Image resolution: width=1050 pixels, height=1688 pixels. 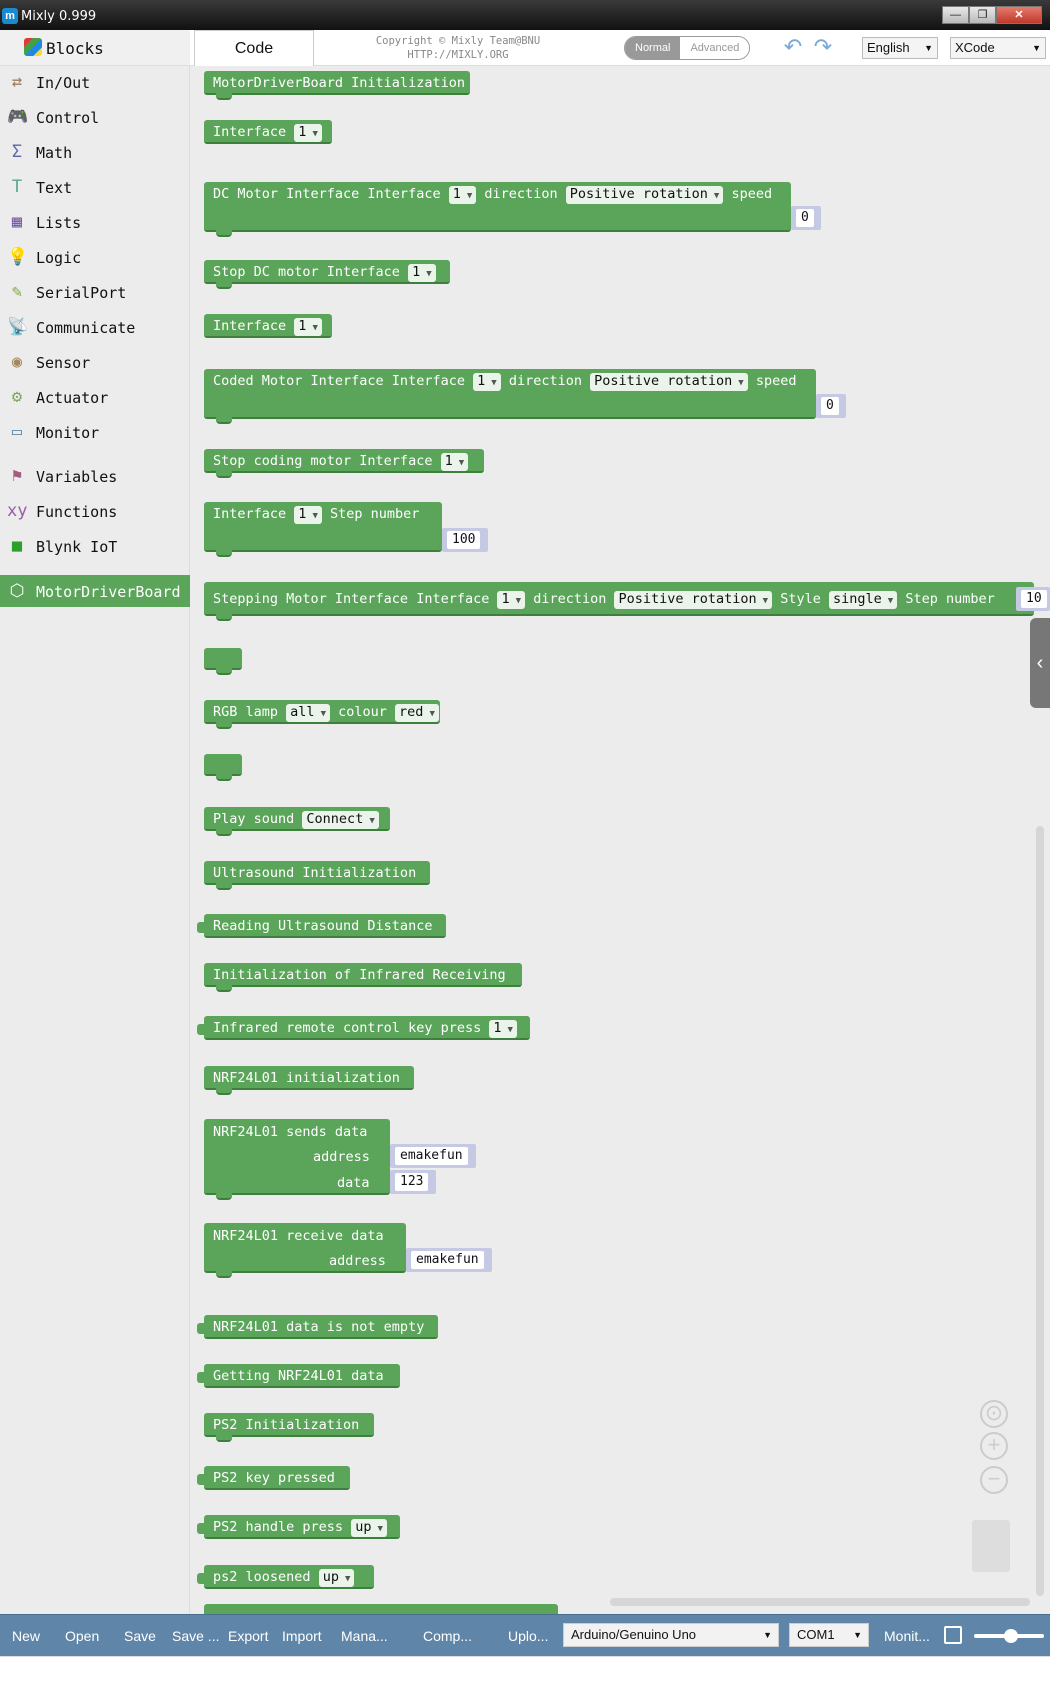 What do you see at coordinates (95, 476) in the screenshot?
I see `sidebar-item-variables: ⚑ Variables` at bounding box center [95, 476].